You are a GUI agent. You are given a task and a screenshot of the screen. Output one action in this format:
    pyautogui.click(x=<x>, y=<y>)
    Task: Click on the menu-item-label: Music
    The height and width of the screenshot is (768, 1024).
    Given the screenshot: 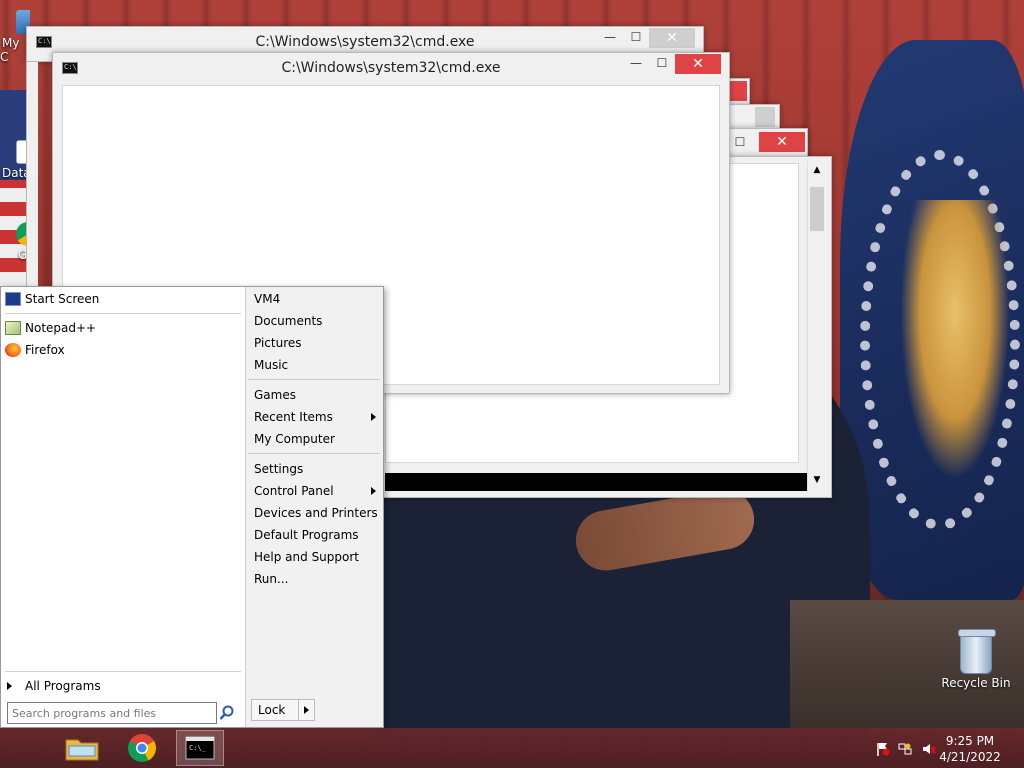 What is the action you would take?
    pyautogui.click(x=271, y=365)
    